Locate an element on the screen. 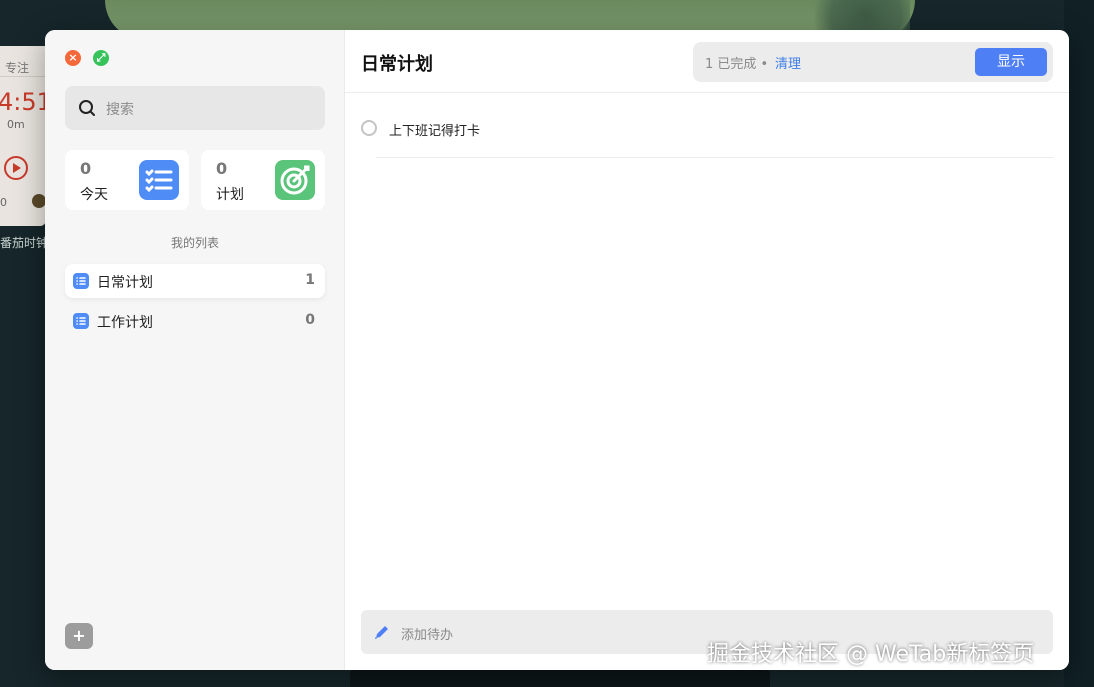 This screenshot has height=687, width=1094. sidebar-item-daily-plan: 日常计划 1 is located at coordinates (195, 281).